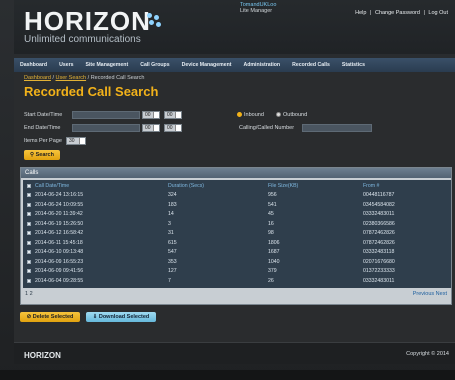 Image resolution: width=455 pixels, height=380 pixels. What do you see at coordinates (371, 186) in the screenshot?
I see `col-header-from: From #` at bounding box center [371, 186].